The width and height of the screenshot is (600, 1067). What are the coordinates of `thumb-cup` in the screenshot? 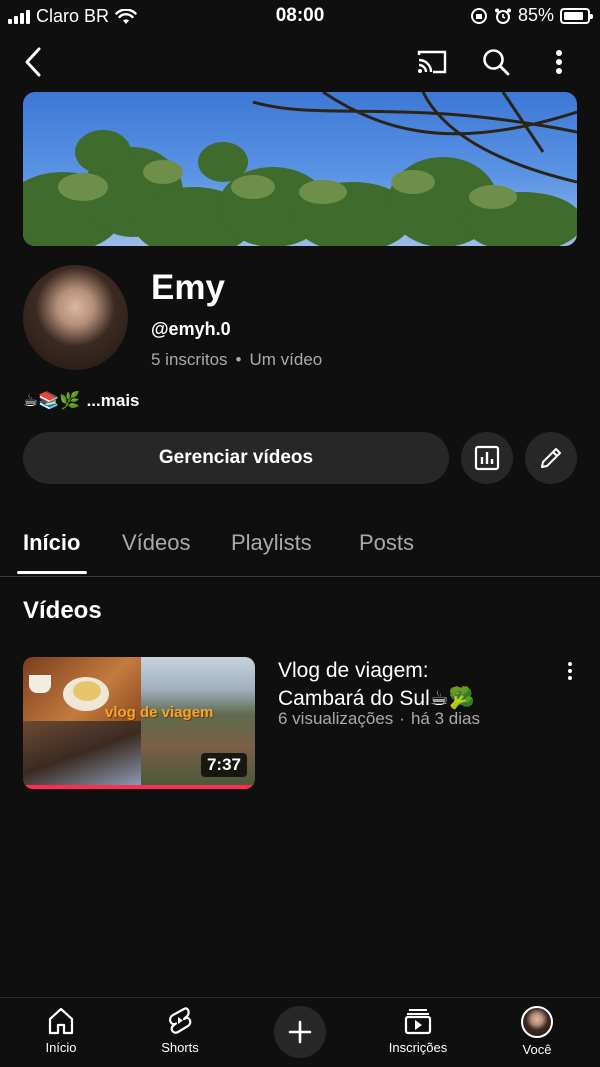 It's located at (40, 684).